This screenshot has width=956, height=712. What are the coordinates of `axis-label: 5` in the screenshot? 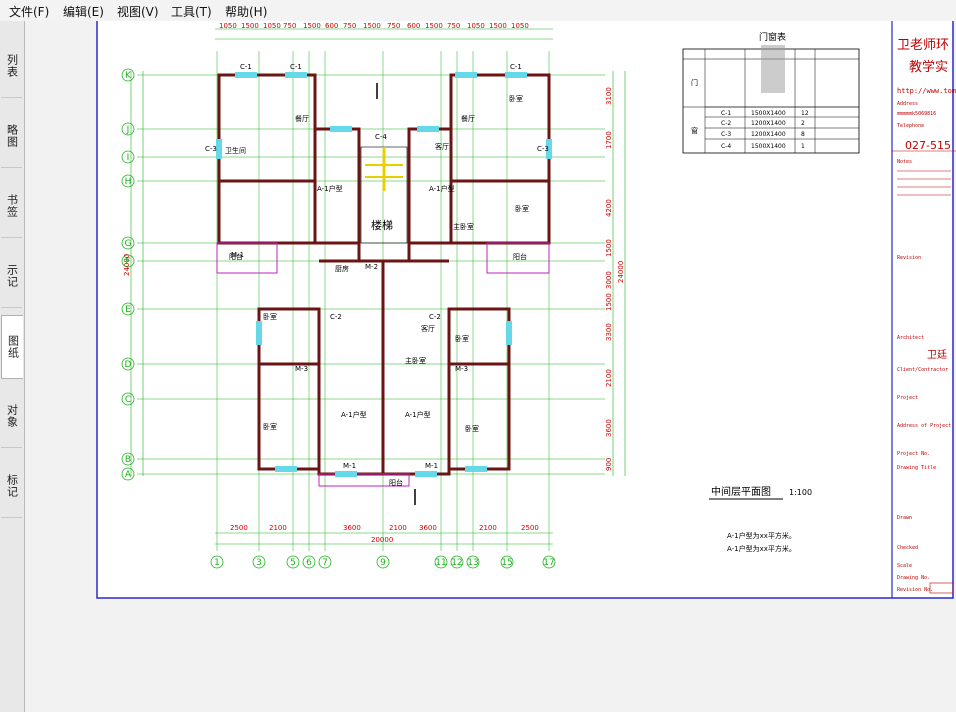 It's located at (293, 563).